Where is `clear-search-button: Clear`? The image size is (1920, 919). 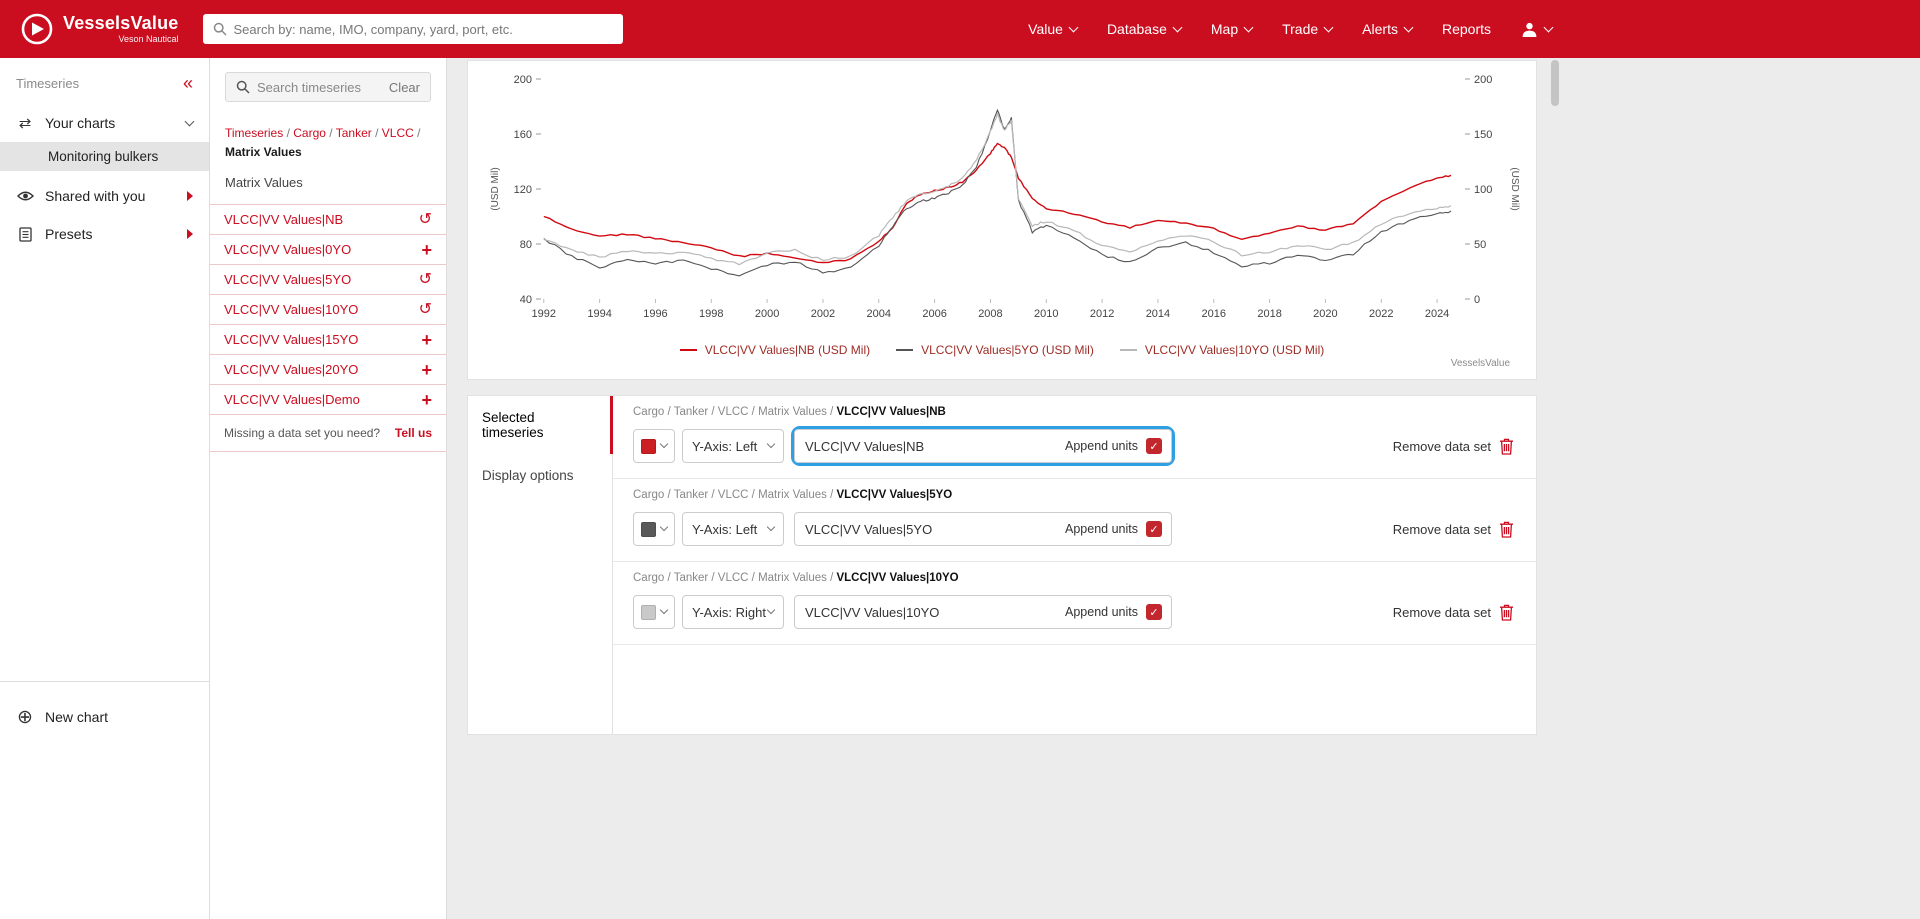 clear-search-button: Clear is located at coordinates (404, 87).